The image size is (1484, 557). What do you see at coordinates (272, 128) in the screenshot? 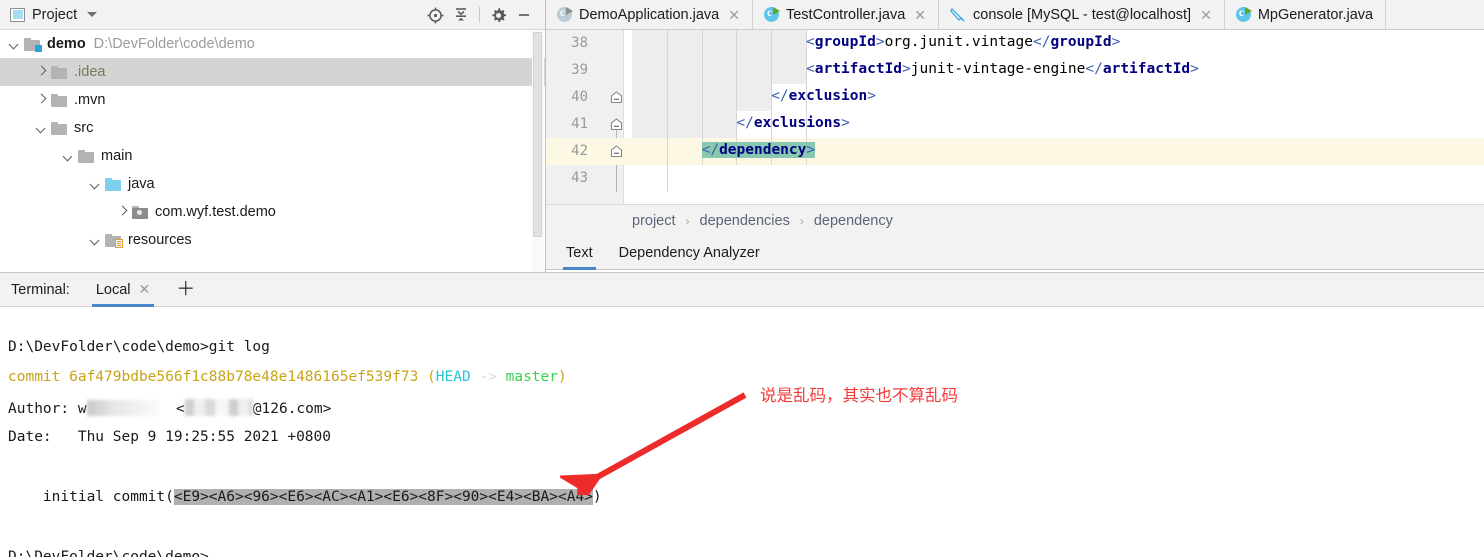
I see `tree-node-src: src` at bounding box center [272, 128].